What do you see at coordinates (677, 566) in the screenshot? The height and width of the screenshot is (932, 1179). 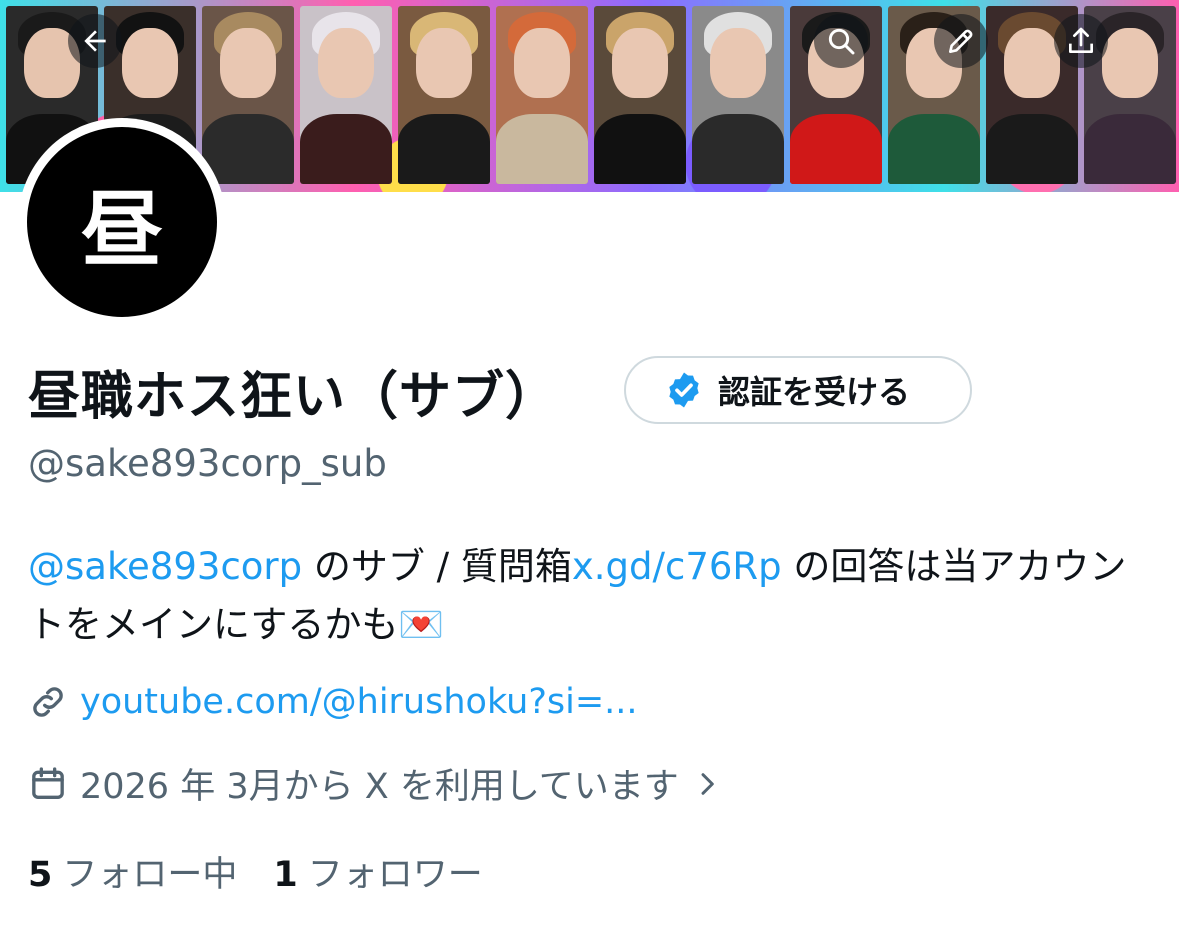 I see `bio-question-box-link: x.gd/c76Rp` at bounding box center [677, 566].